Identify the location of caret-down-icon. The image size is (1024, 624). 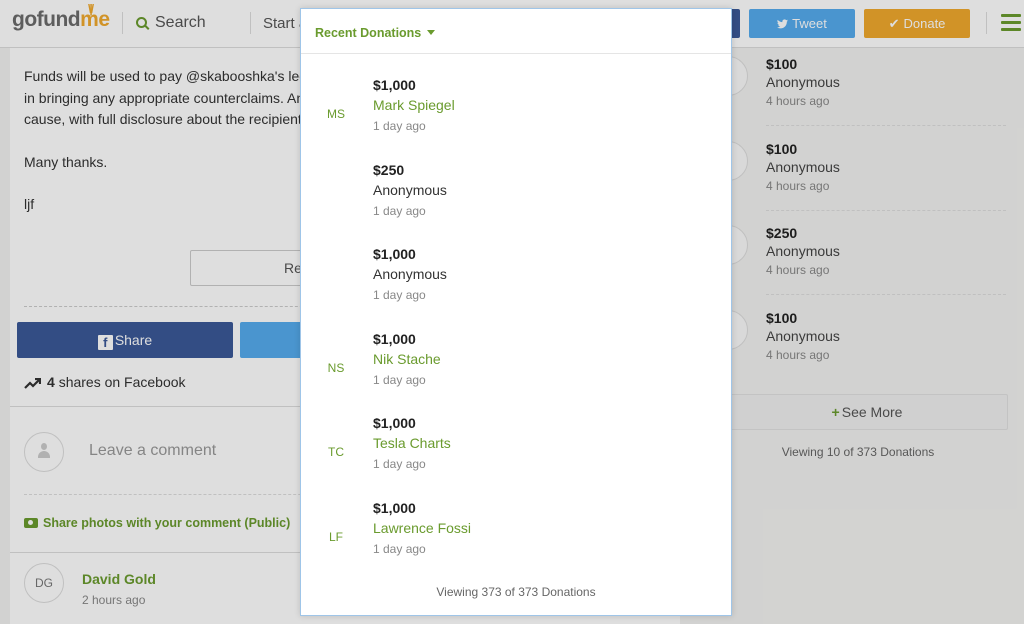
(431, 32).